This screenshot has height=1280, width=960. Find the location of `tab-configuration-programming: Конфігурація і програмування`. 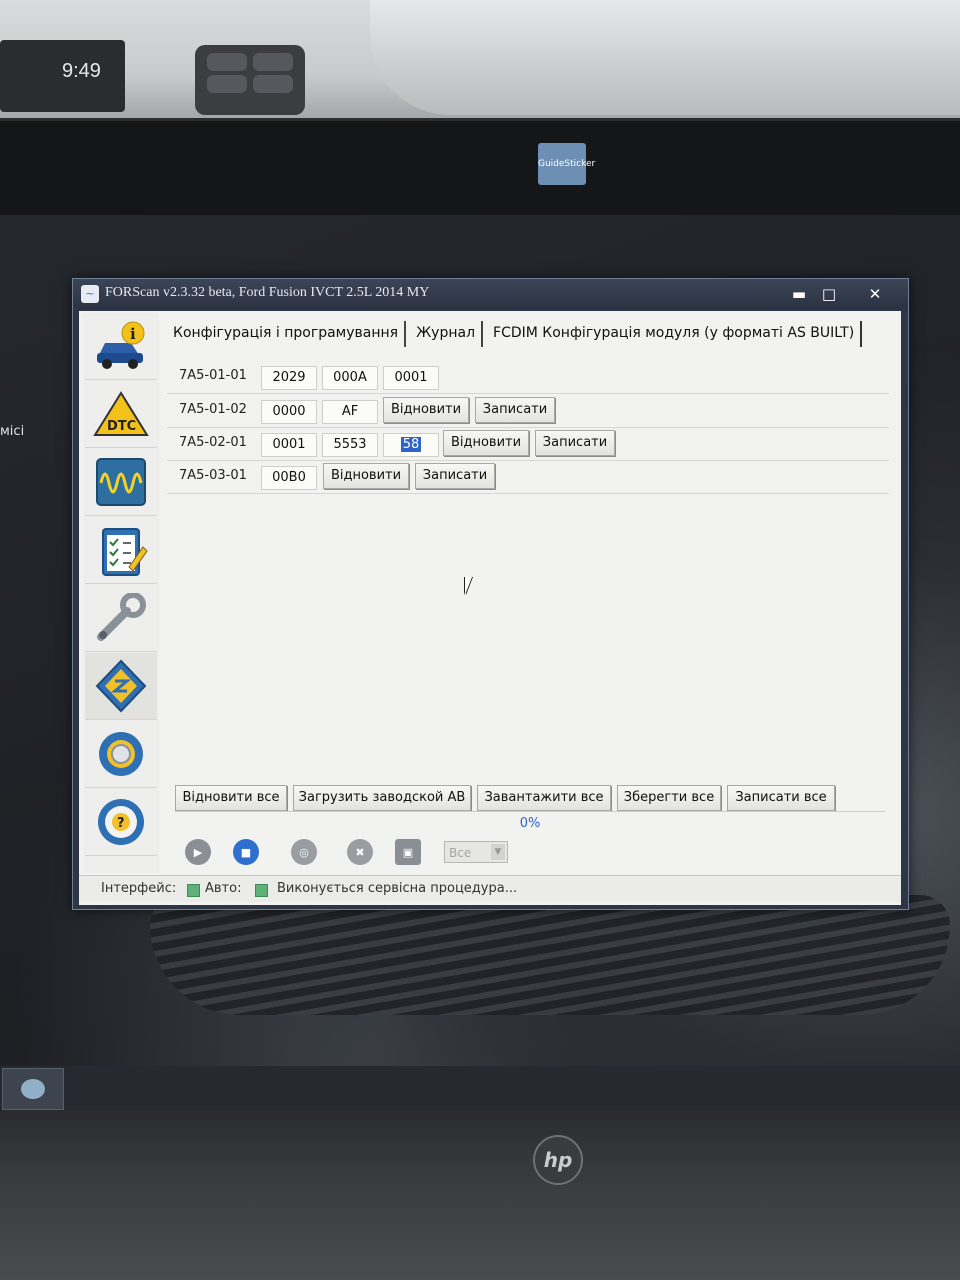

tab-configuration-programming: Конфігурація і програмування is located at coordinates (287, 334).